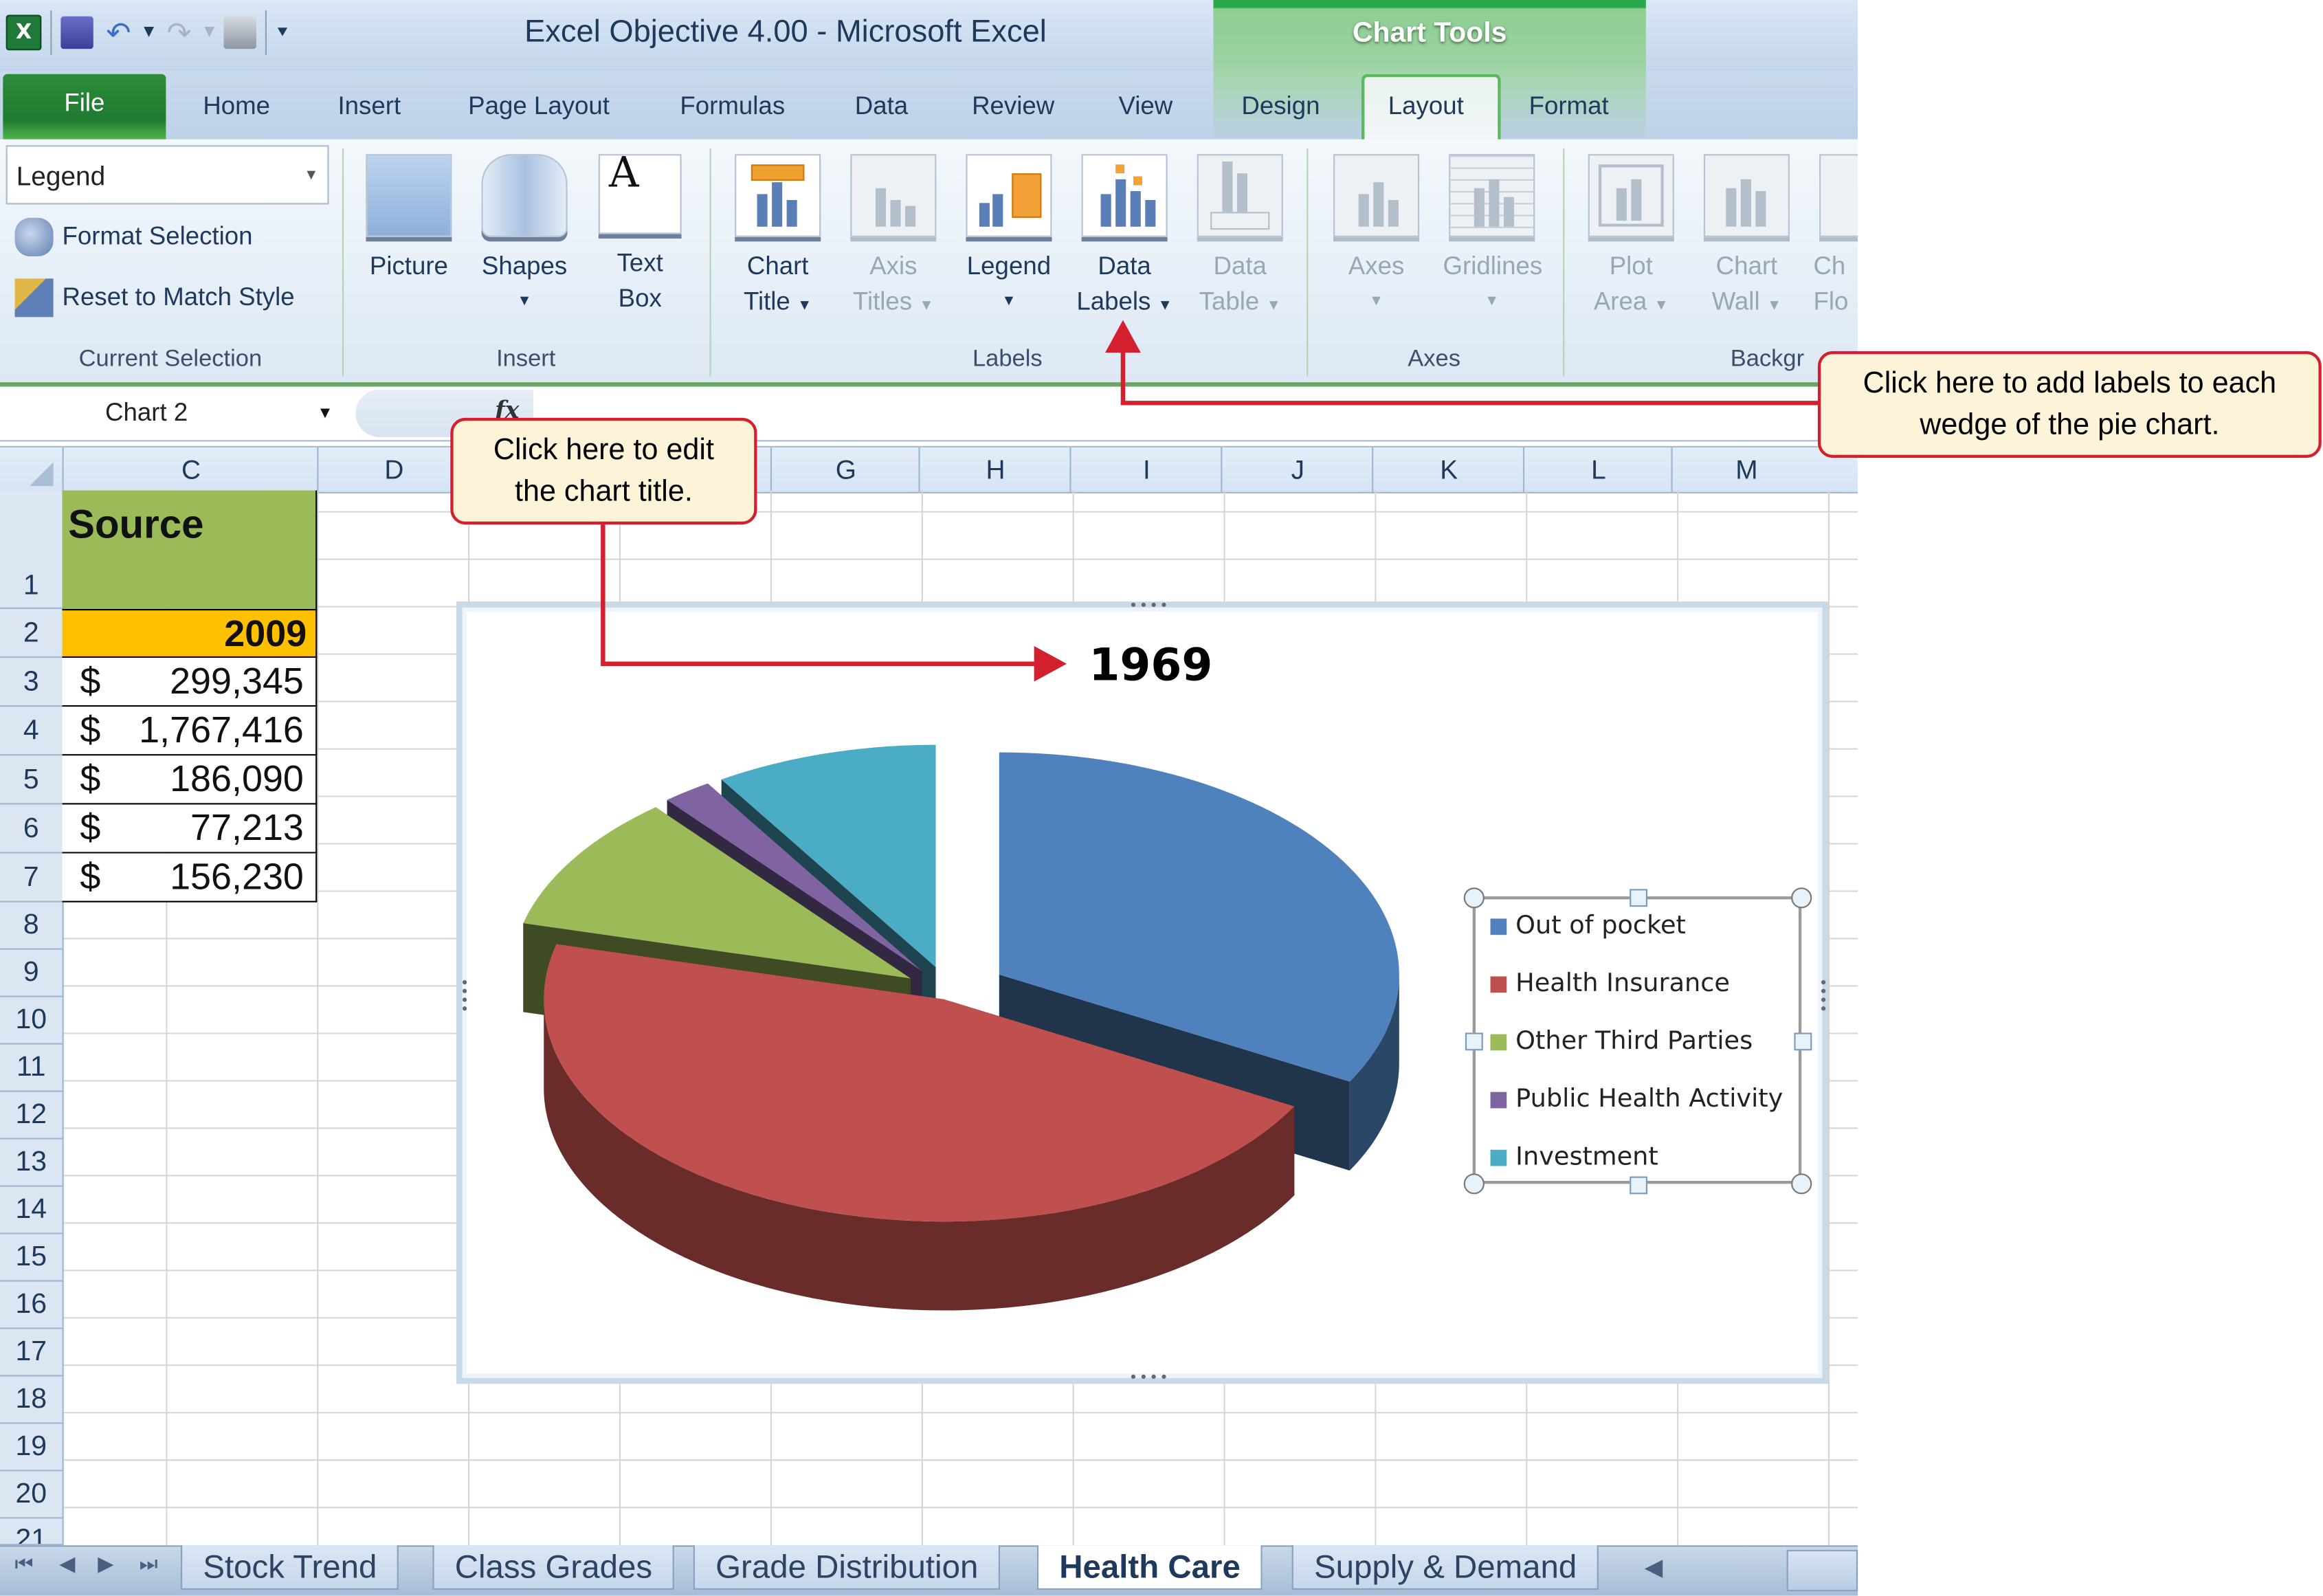 This screenshot has width=2323, height=1596. Describe the element at coordinates (67, 1564) in the screenshot. I see `prev-sheet-icon: ◀` at that location.